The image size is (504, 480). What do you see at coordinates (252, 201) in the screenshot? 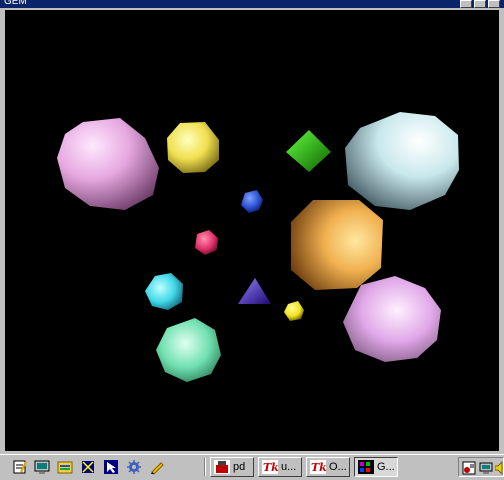
I see `blue-sphere` at bounding box center [252, 201].